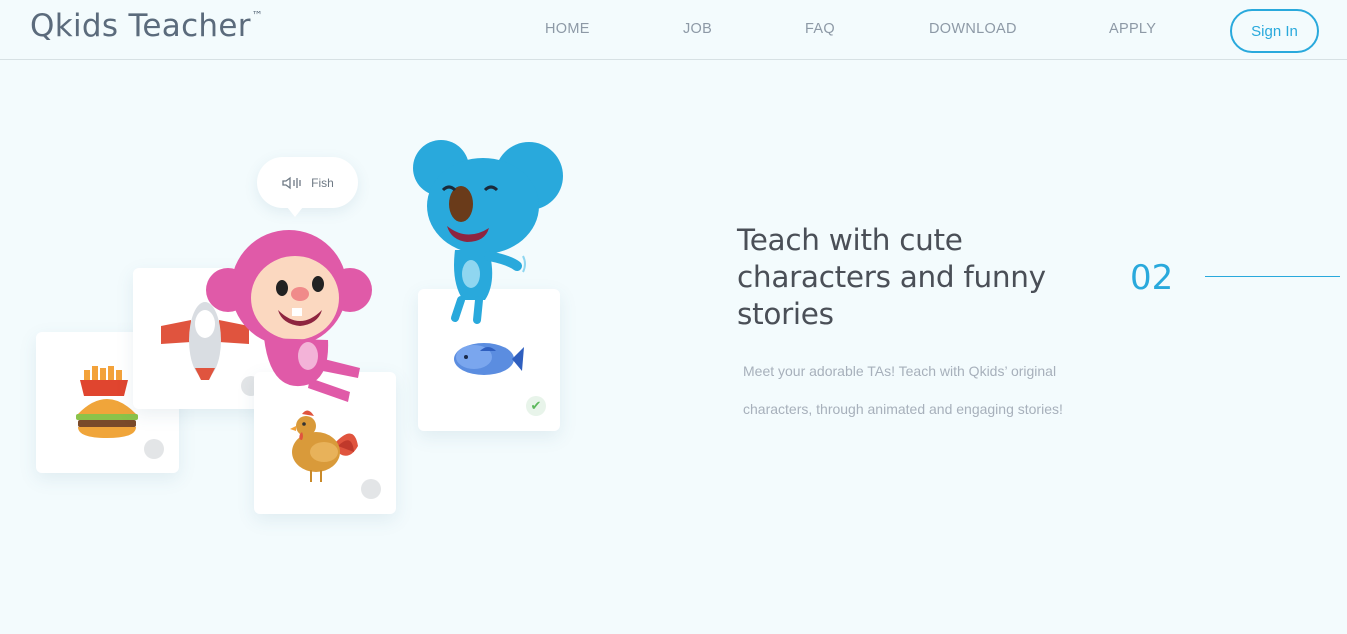  I want to click on headline-line: Teach with cute, so click(850, 240).